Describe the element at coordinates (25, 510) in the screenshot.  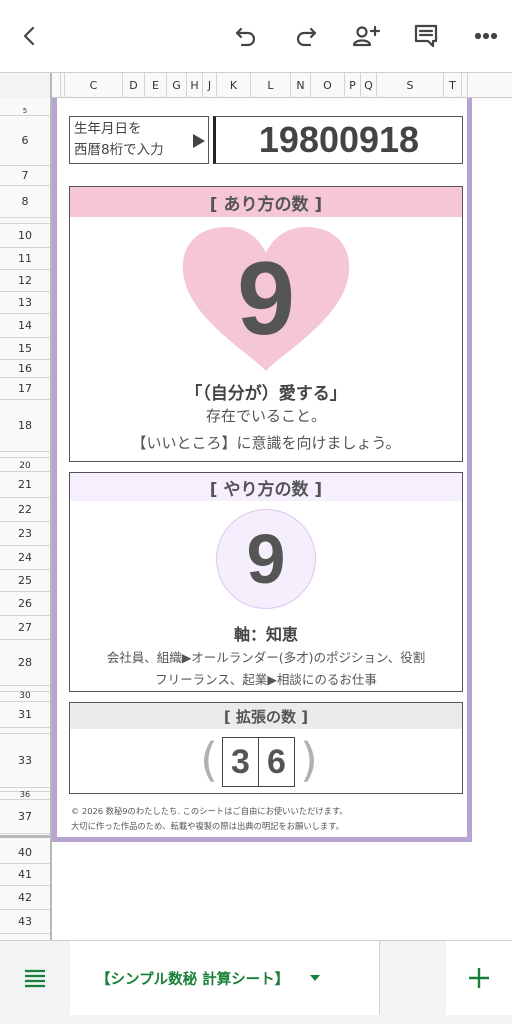
I see `row-header-cell: 22` at that location.